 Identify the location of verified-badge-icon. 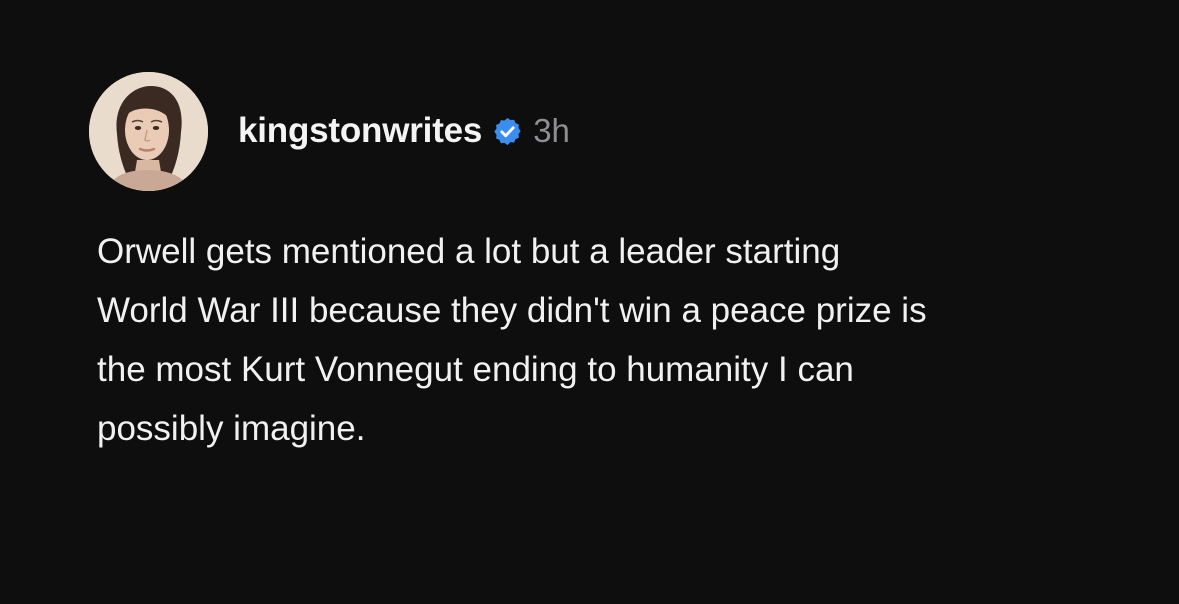
(507, 131).